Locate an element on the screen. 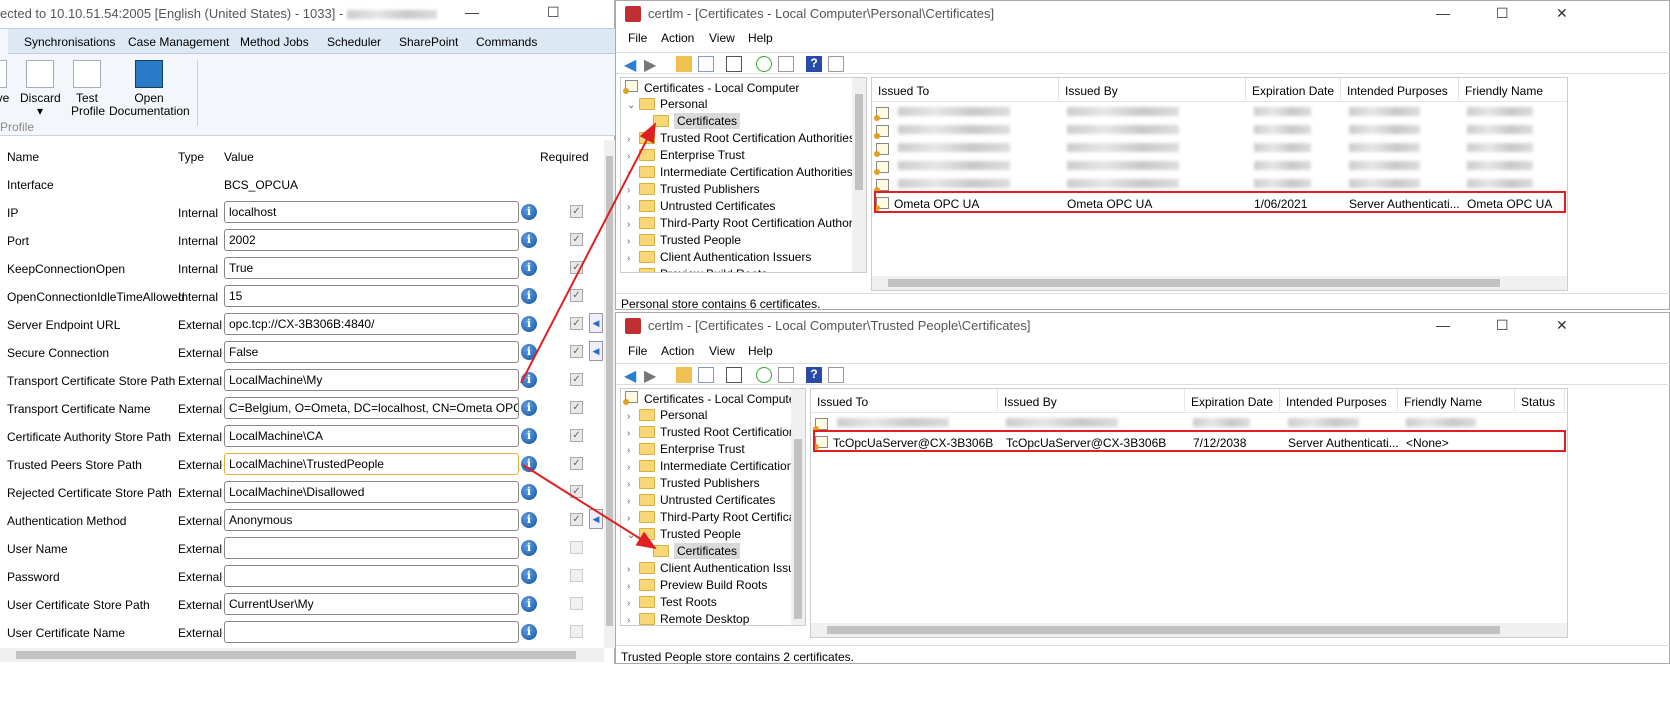  chevron-down-icon: ⌄ is located at coordinates (633, 105).